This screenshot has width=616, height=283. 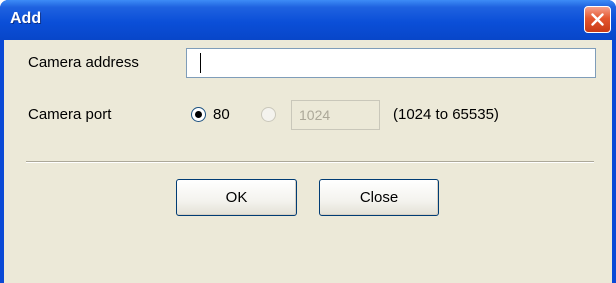 What do you see at coordinates (221, 114) in the screenshot?
I see `port-80-label: 80` at bounding box center [221, 114].